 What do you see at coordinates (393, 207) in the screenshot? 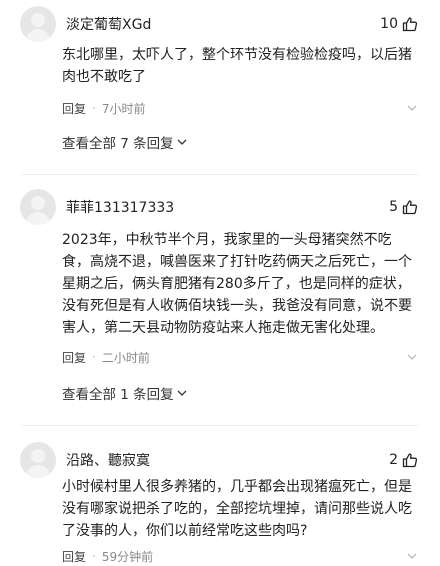
I see `like-count: 5` at bounding box center [393, 207].